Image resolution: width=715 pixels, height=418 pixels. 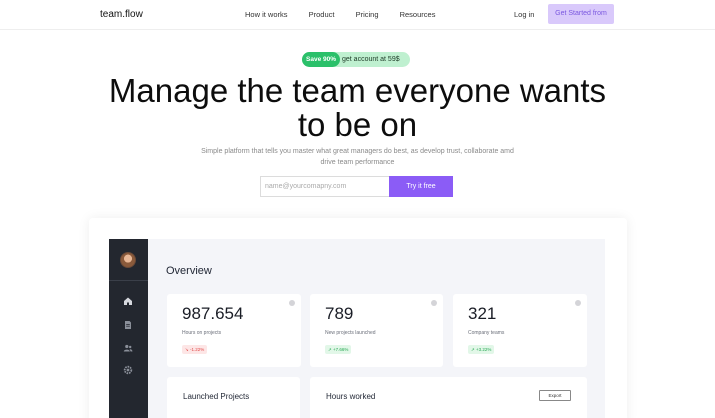 I want to click on promo-badge: Save 90%, so click(x=321, y=59).